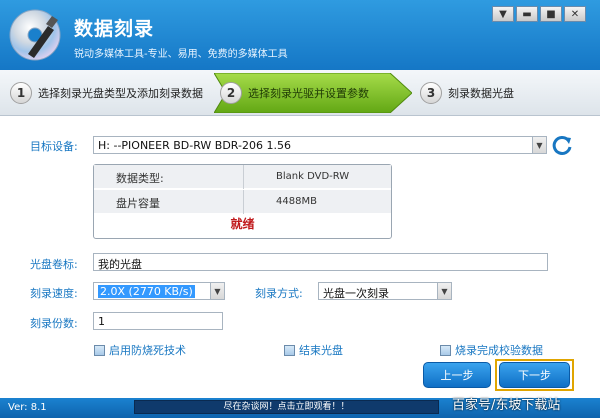 The image size is (600, 418). I want to click on step-bar: 1 选择刻录光盘类型及添加刻录数据 2 选择刻录光驱并设置参数 3 刻录数据光盘, so click(300, 93).